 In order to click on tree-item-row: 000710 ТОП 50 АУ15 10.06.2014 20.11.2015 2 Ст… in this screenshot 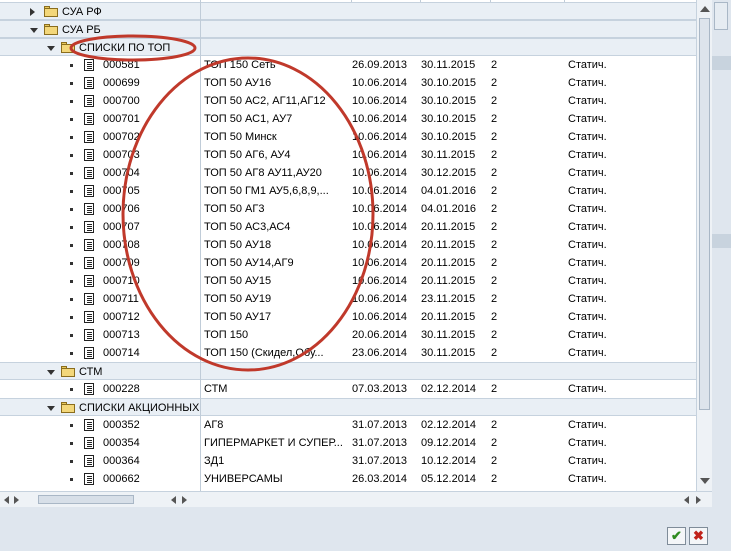, I will do `click(348, 281)`.